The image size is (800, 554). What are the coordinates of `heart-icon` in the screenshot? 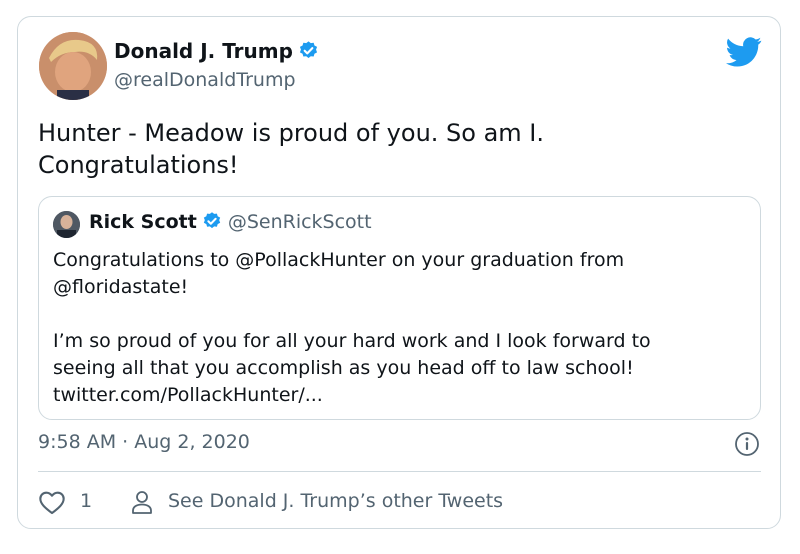 It's located at (52, 502).